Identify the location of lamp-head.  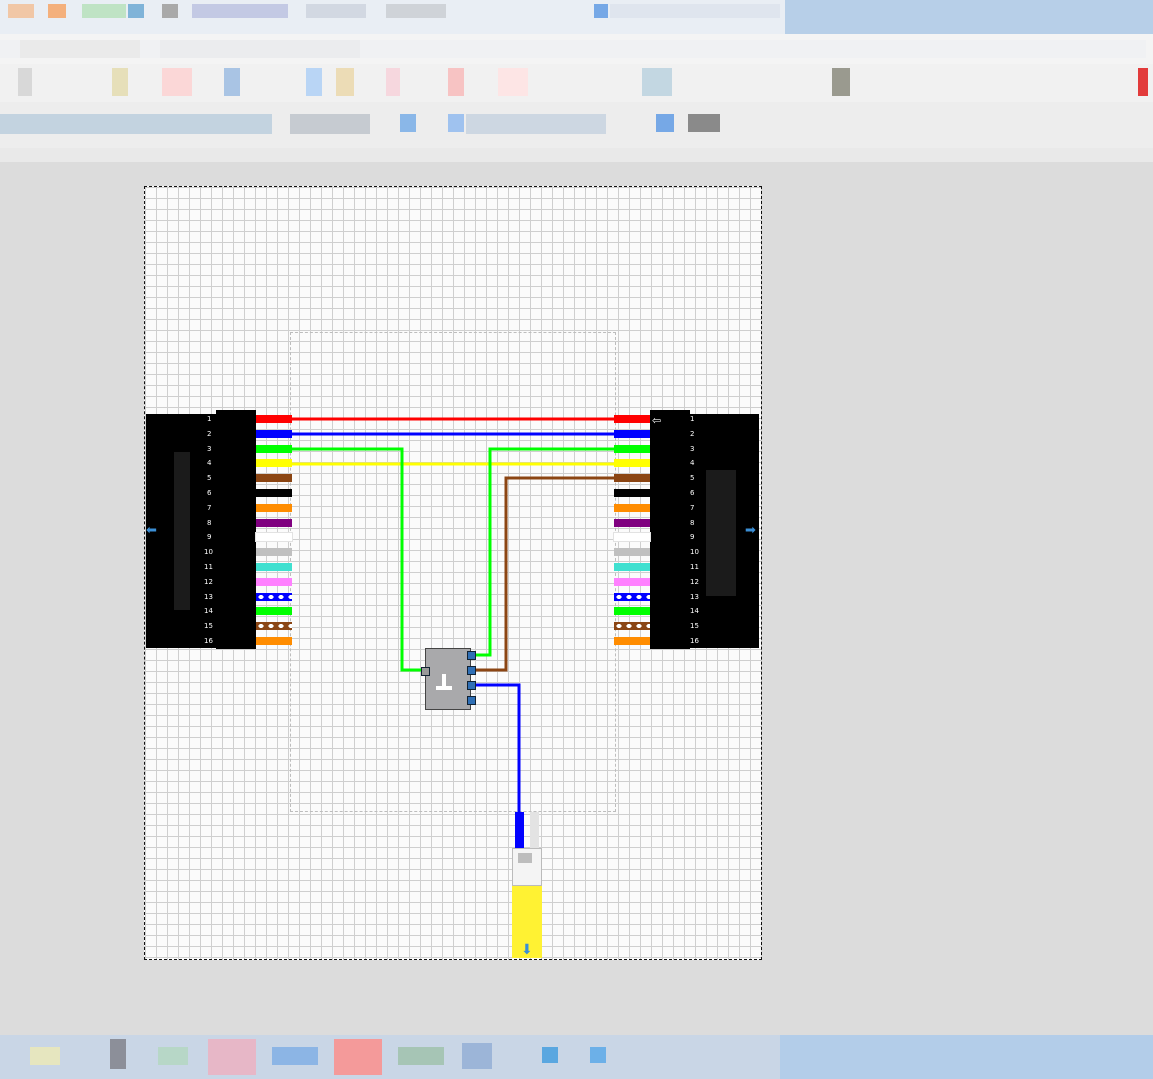
(527, 867).